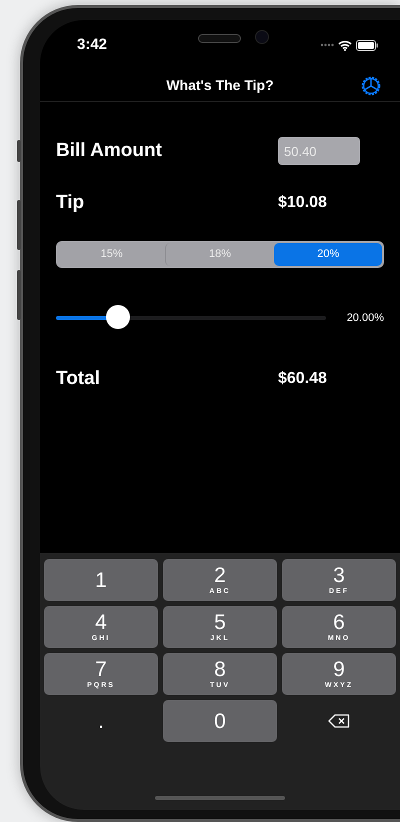 The height and width of the screenshot is (822, 400). Describe the element at coordinates (339, 721) in the screenshot. I see `backspace-icon` at that location.